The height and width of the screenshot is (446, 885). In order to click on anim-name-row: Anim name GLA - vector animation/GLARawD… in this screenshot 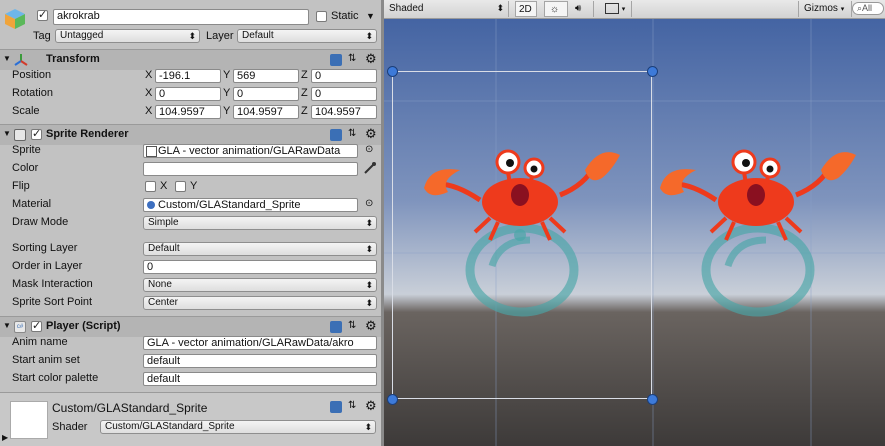, I will do `click(190, 343)`.